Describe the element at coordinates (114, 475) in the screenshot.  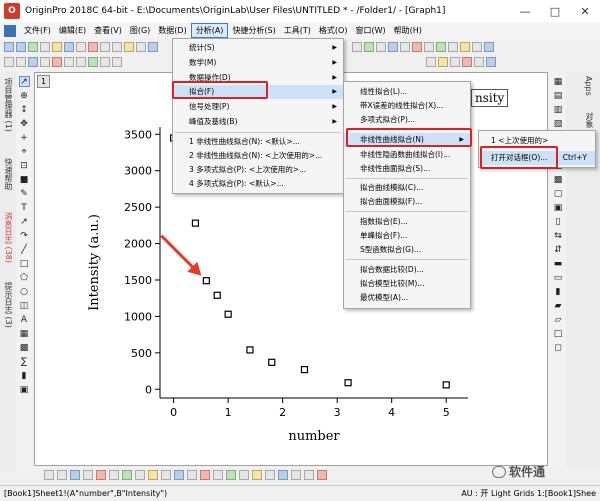
I see `pie-chart-icon` at that location.